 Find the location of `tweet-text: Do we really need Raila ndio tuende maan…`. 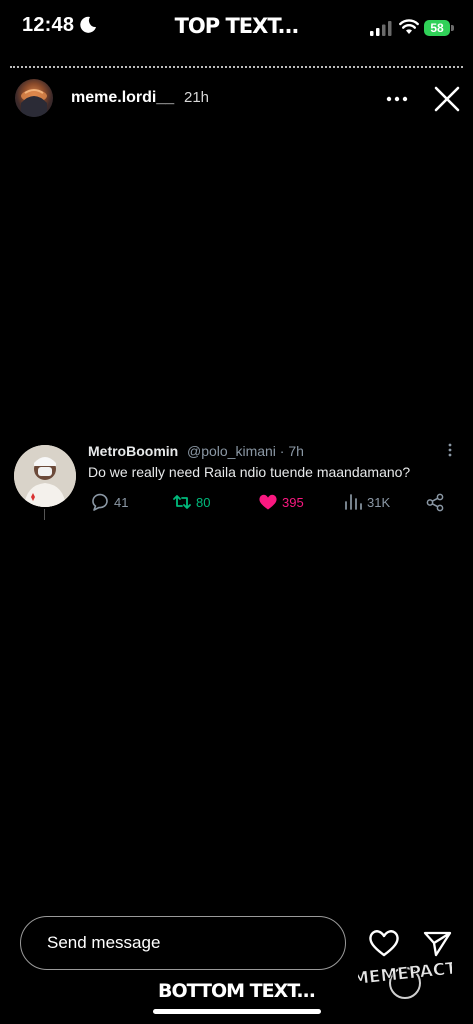

tweet-text: Do we really need Raila ndio tuende maan… is located at coordinates (249, 472).